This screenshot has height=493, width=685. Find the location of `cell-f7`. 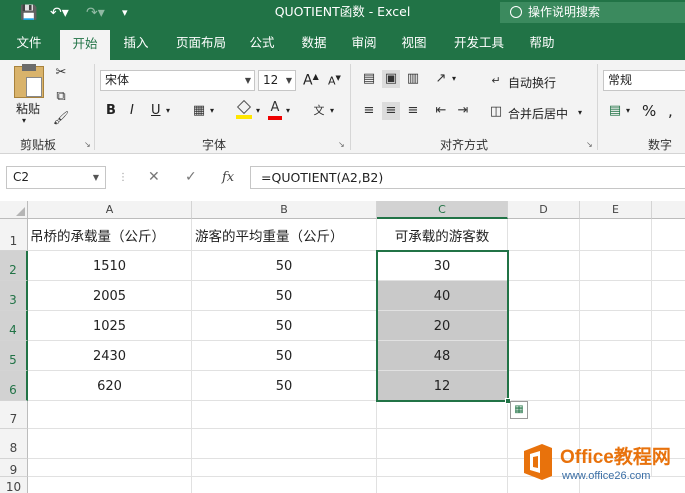

cell-f7 is located at coordinates (668, 415).